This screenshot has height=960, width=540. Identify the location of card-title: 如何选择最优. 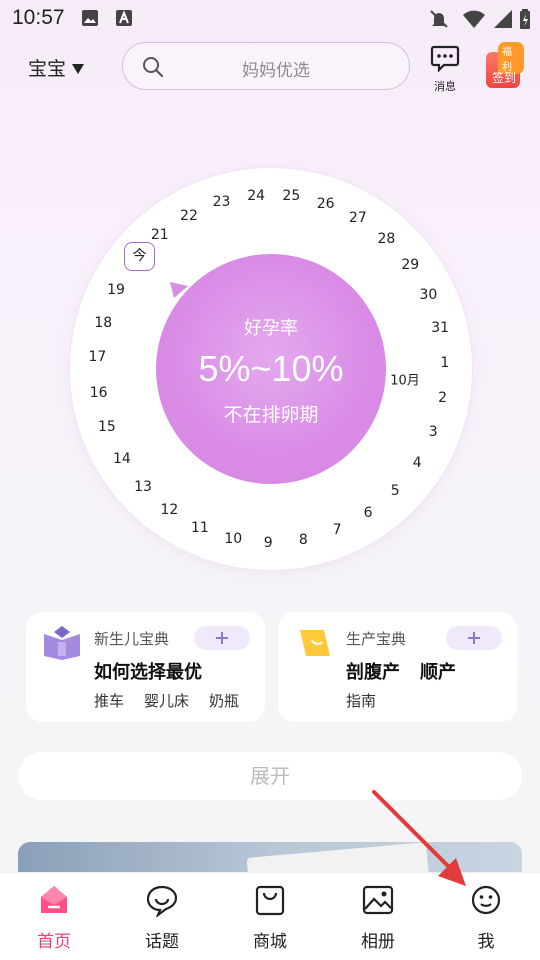
(158, 671).